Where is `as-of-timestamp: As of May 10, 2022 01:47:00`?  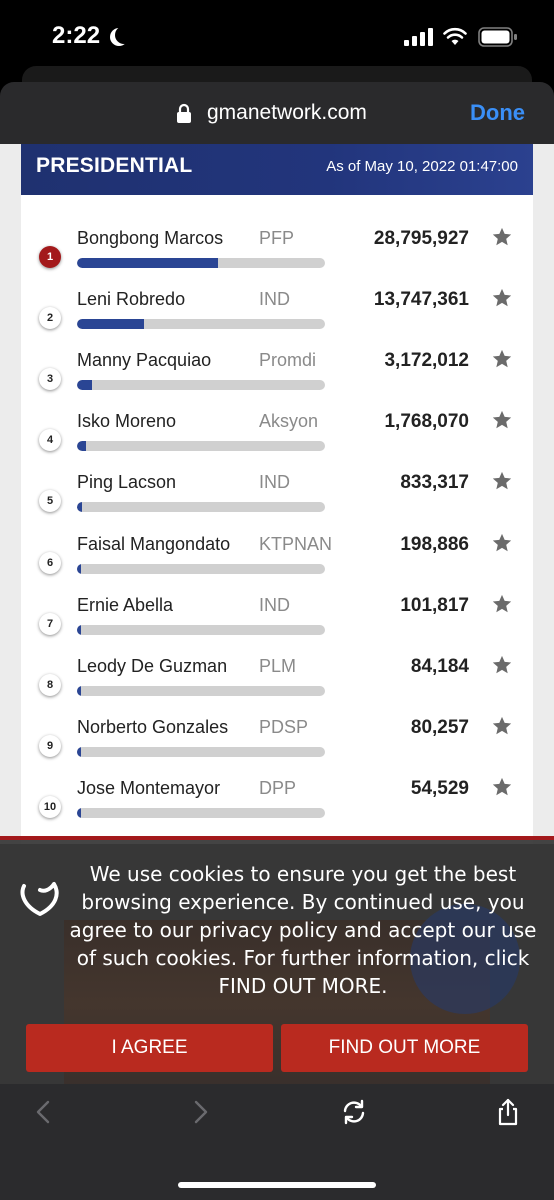
as-of-timestamp: As of May 10, 2022 01:47:00 is located at coordinates (422, 166).